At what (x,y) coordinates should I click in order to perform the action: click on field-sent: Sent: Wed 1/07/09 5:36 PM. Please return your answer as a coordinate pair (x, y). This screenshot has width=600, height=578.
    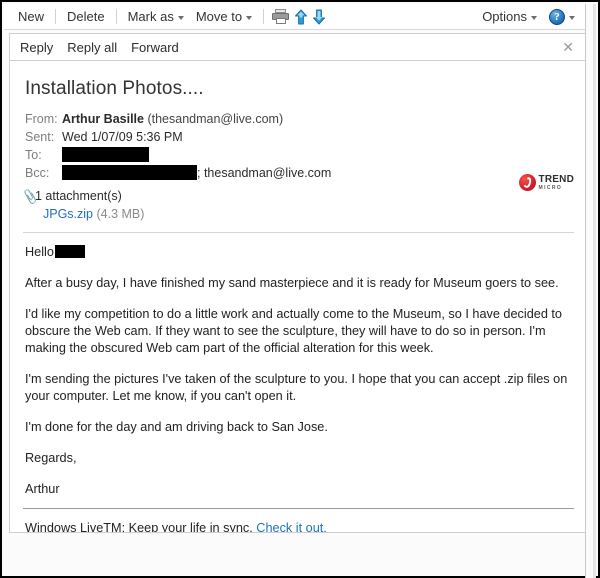
    Looking at the image, I should click on (305, 137).